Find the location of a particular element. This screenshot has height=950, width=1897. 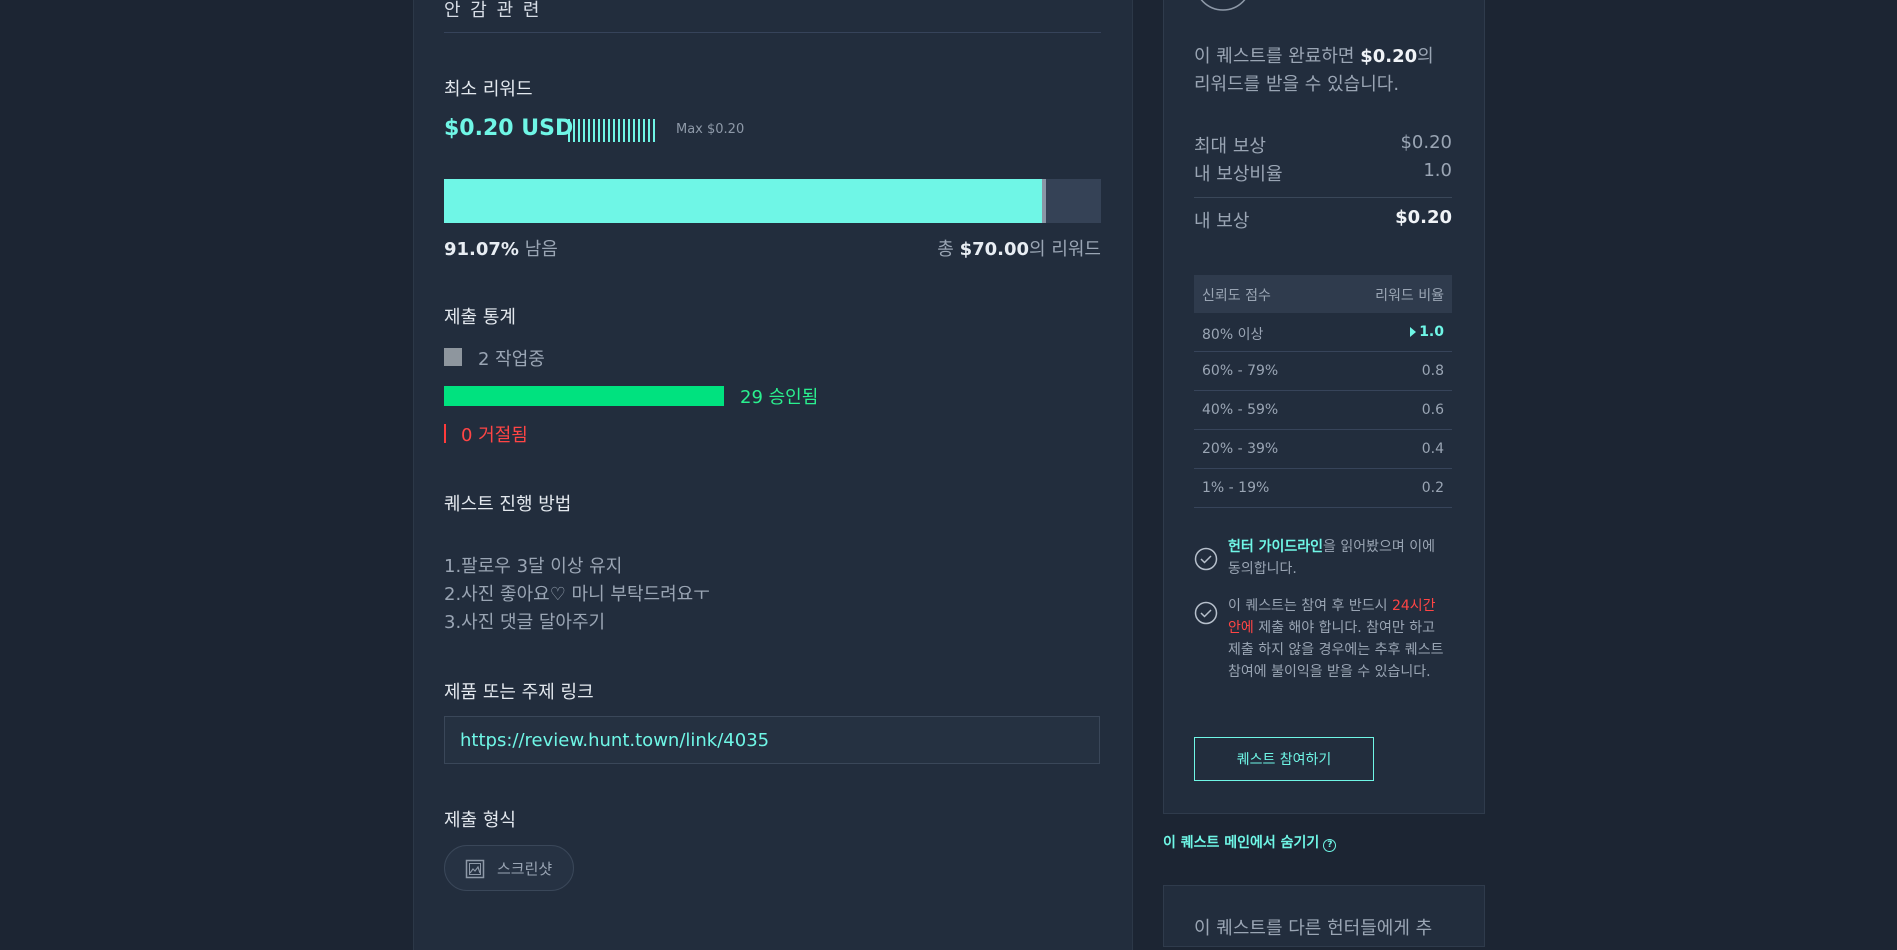

table-row: 40% - 59% 0.6 is located at coordinates (1323, 410).